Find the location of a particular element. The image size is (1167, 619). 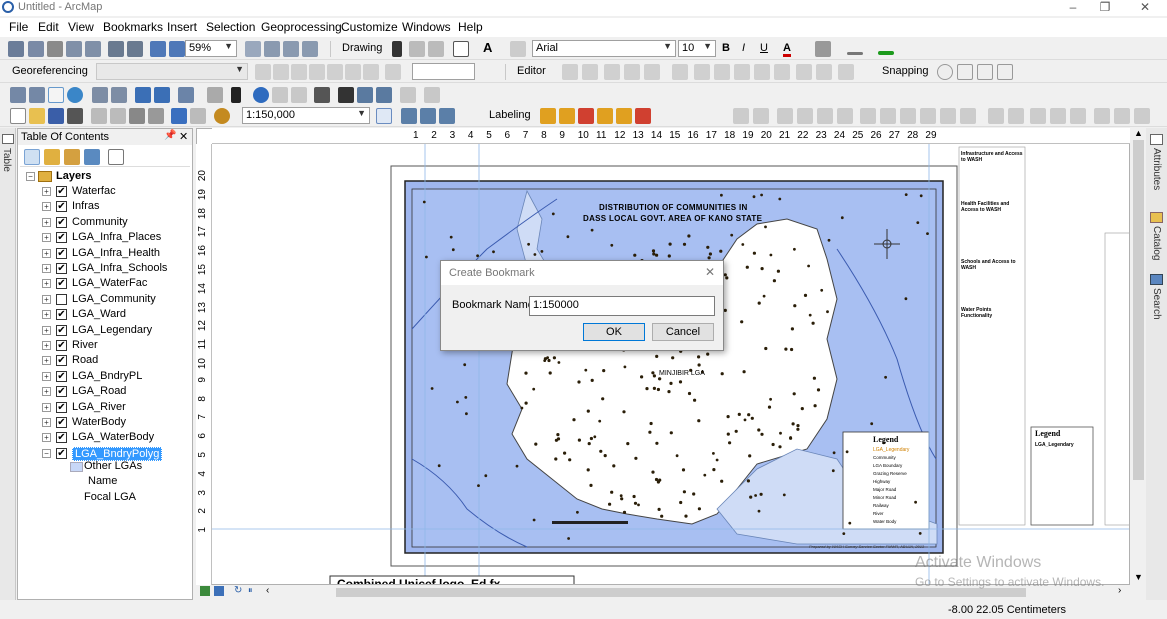

menu-file: File is located at coordinates (18, 27).